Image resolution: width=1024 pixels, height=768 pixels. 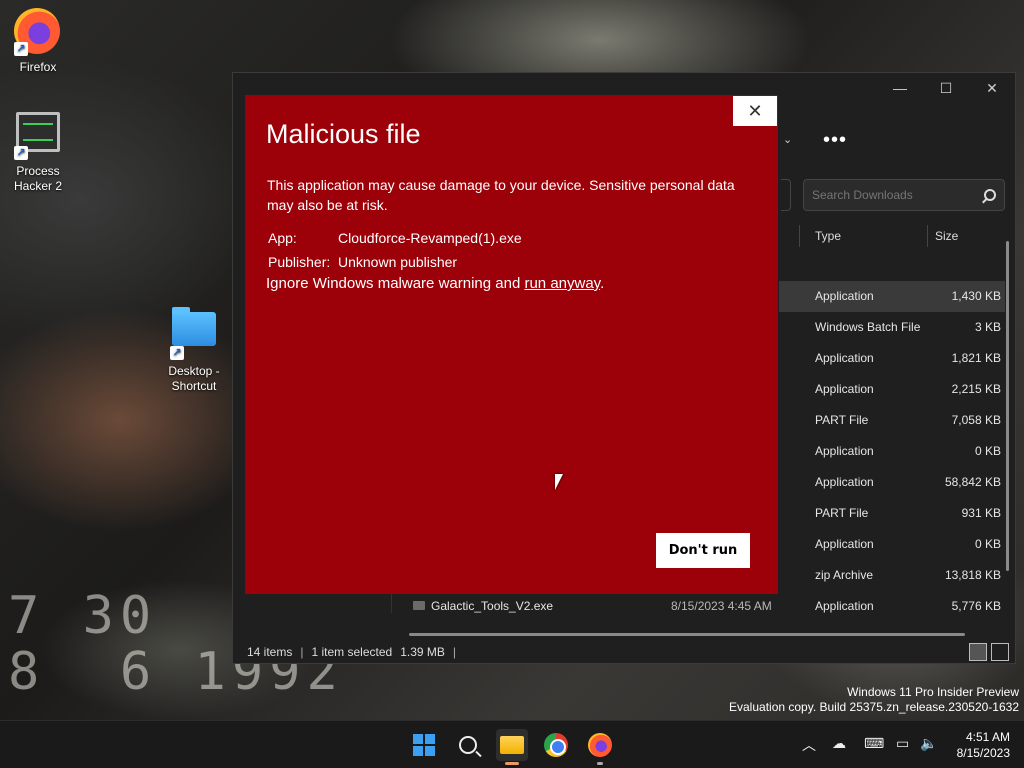 What do you see at coordinates (892, 296) in the screenshot?
I see `table-row: Application 1,430 KB` at bounding box center [892, 296].